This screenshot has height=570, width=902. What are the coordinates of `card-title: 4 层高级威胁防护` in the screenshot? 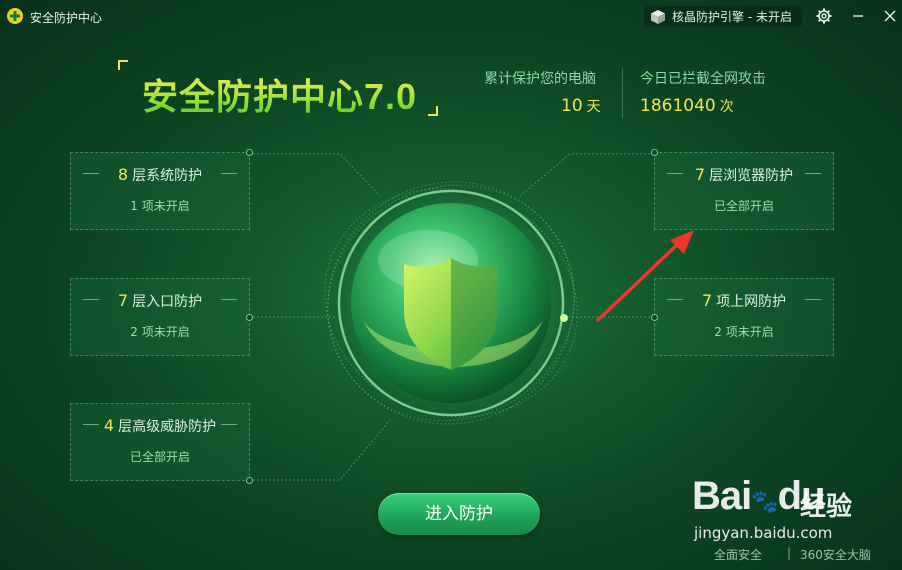 It's located at (160, 426).